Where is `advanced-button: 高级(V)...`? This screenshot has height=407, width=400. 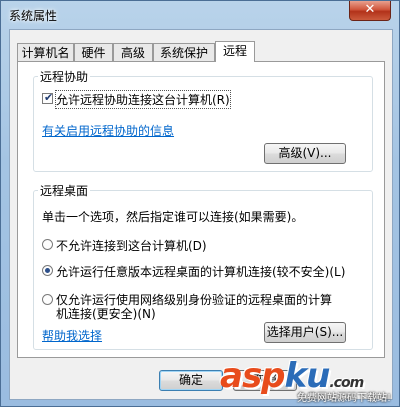
advanced-button: 高级(V)... is located at coordinates (305, 153).